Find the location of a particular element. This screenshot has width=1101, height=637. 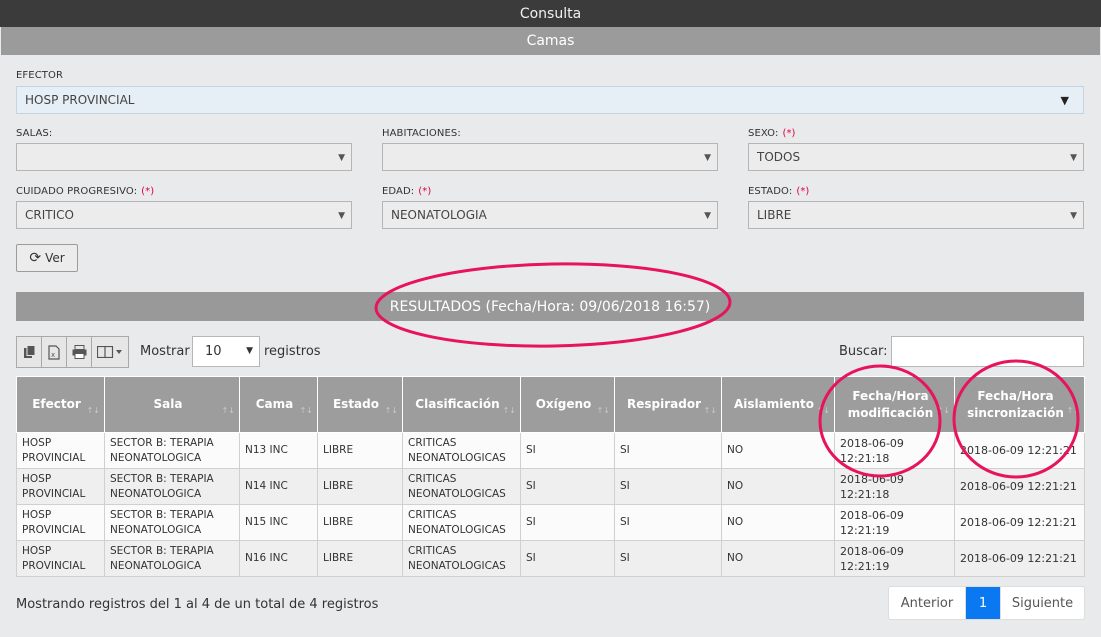

sexo-select: TODOS ▼ is located at coordinates (916, 157).